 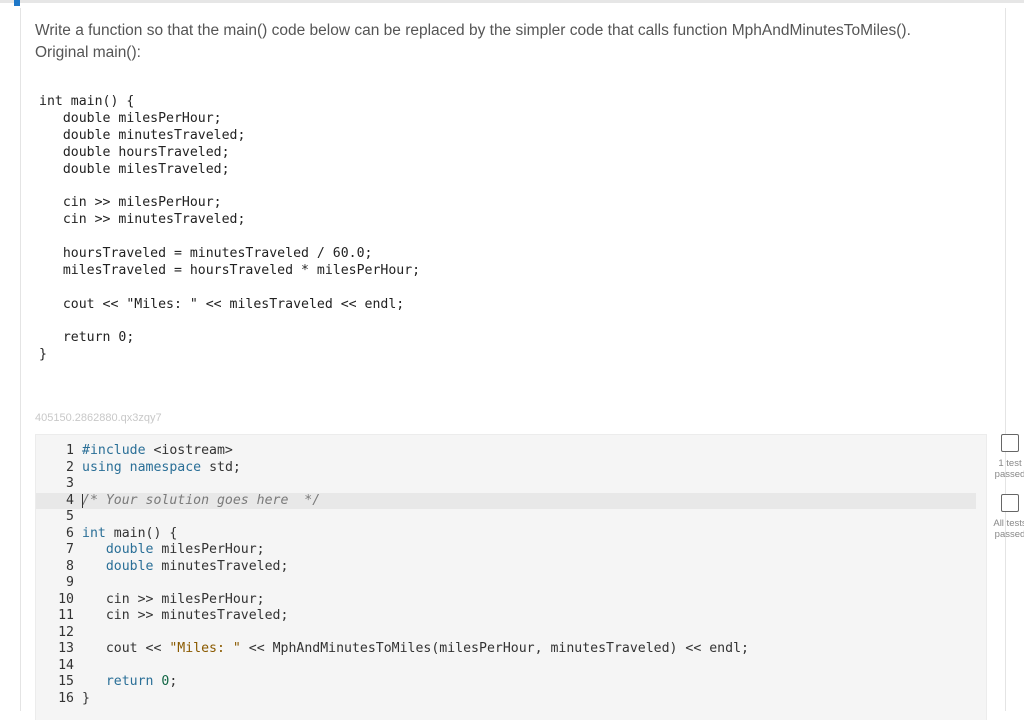 What do you see at coordinates (1009, 474) in the screenshot?
I see `one-test-label-2: passed` at bounding box center [1009, 474].